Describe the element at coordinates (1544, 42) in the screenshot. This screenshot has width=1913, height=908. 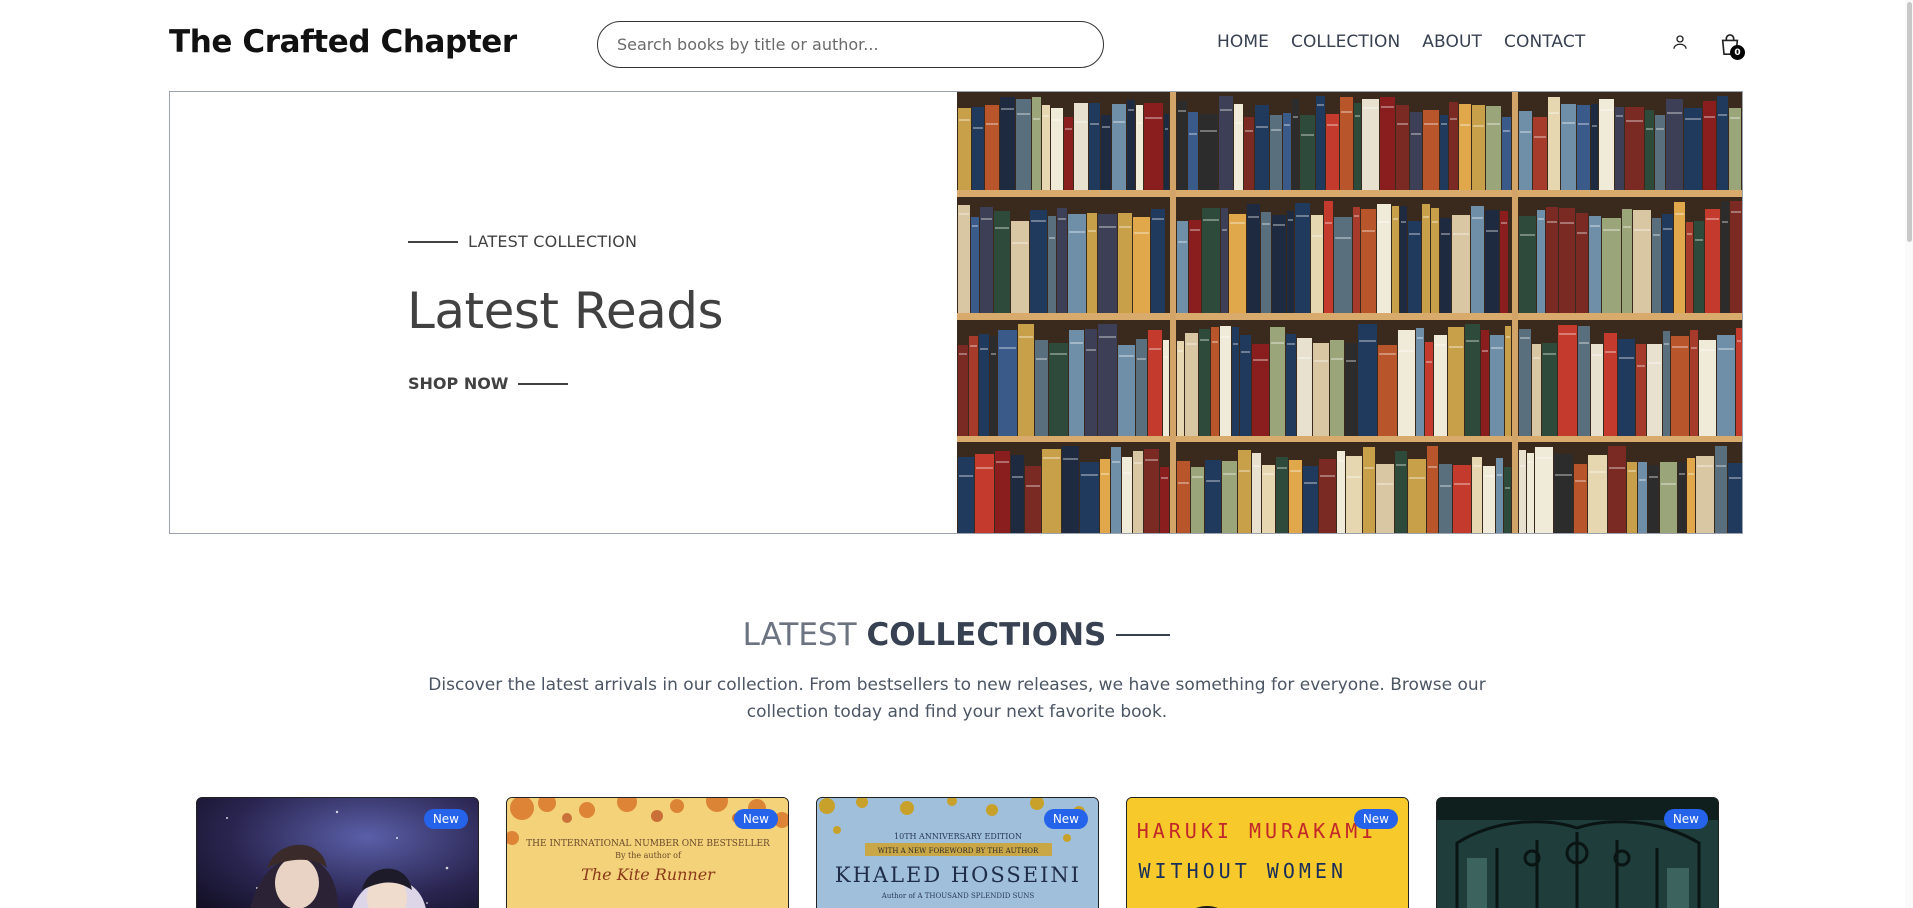
I see `nav-contact: CONTACT` at that location.